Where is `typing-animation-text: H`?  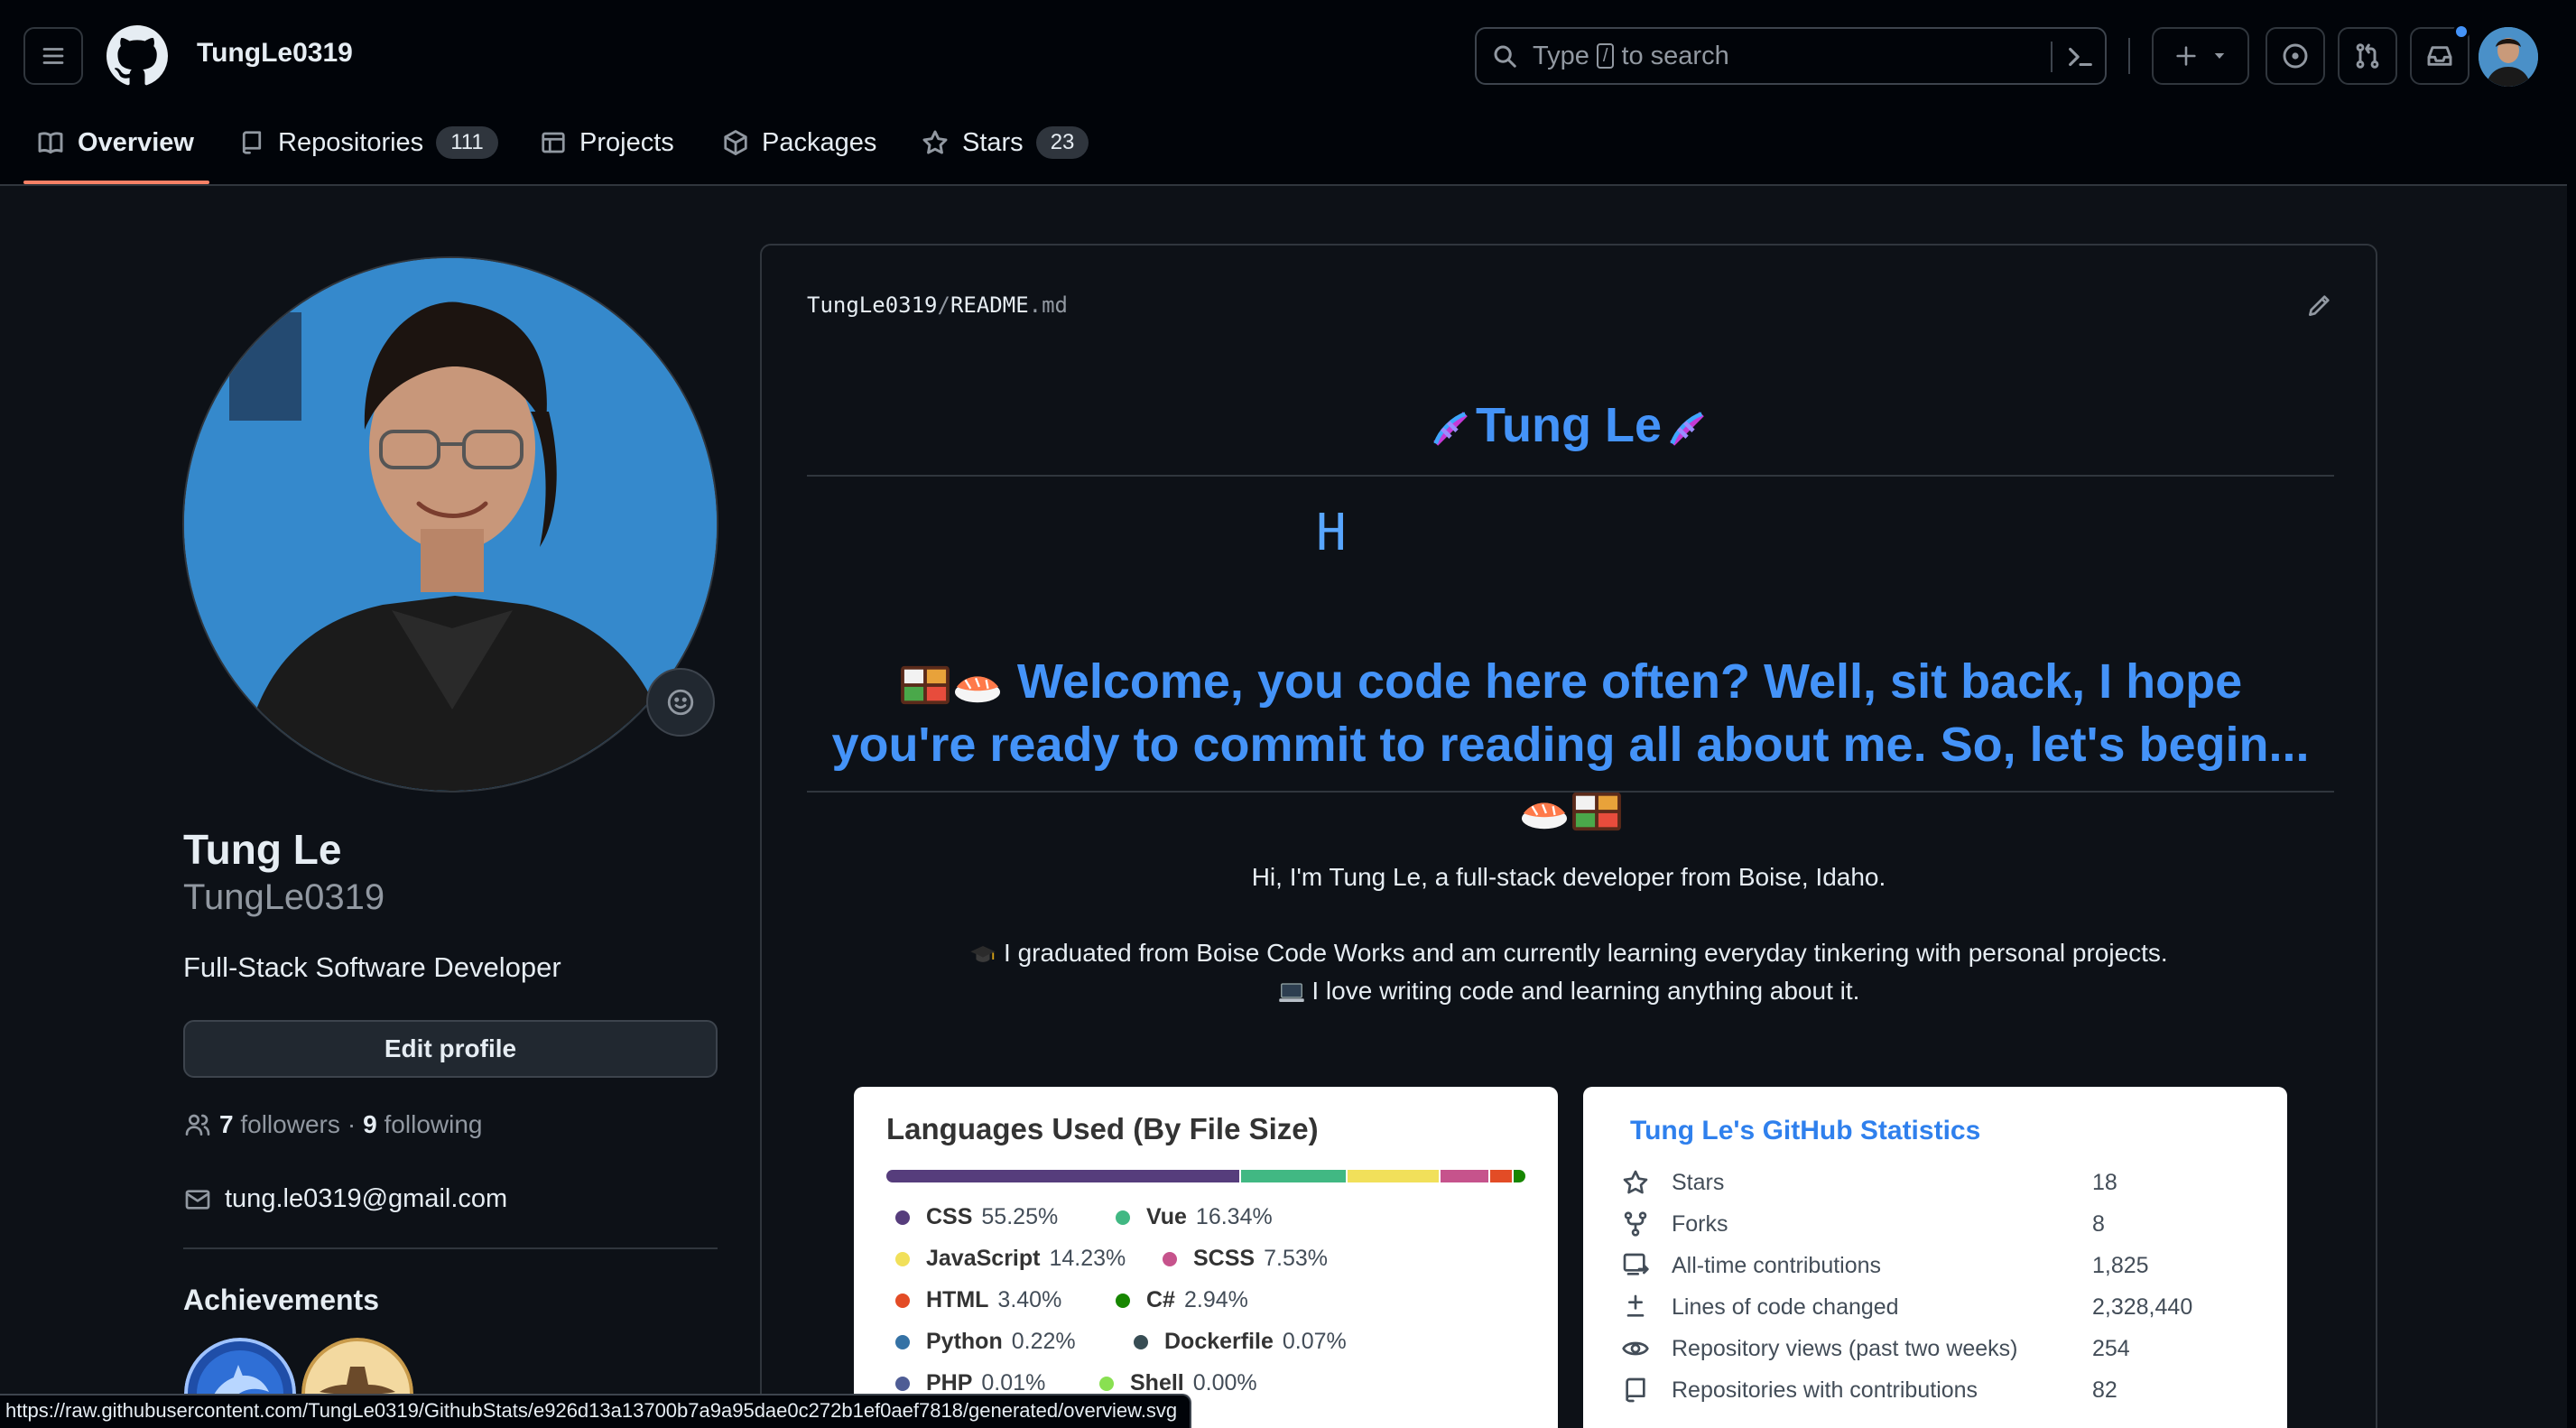 typing-animation-text: H is located at coordinates (1331, 533).